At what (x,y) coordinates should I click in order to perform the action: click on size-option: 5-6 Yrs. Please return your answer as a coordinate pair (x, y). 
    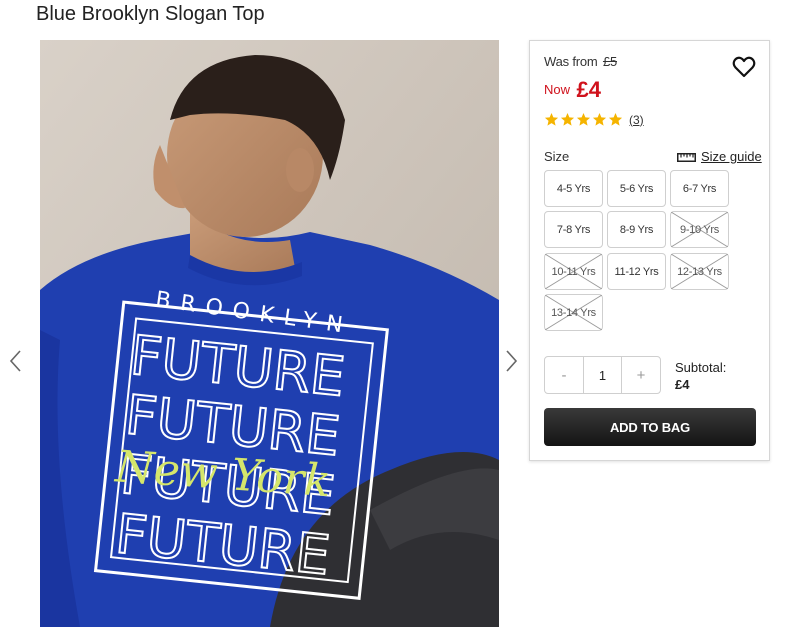
    Looking at the image, I should click on (636, 188).